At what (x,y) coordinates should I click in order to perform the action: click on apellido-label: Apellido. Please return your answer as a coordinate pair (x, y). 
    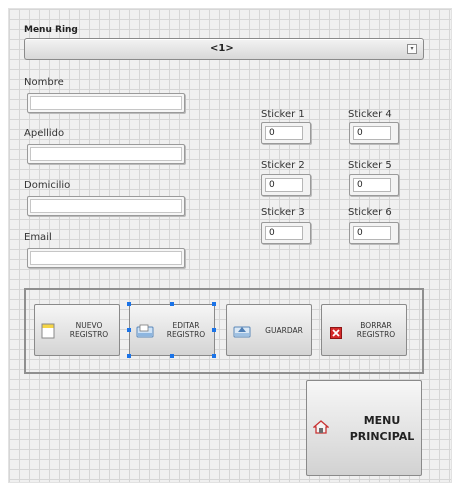
    Looking at the image, I should click on (44, 133).